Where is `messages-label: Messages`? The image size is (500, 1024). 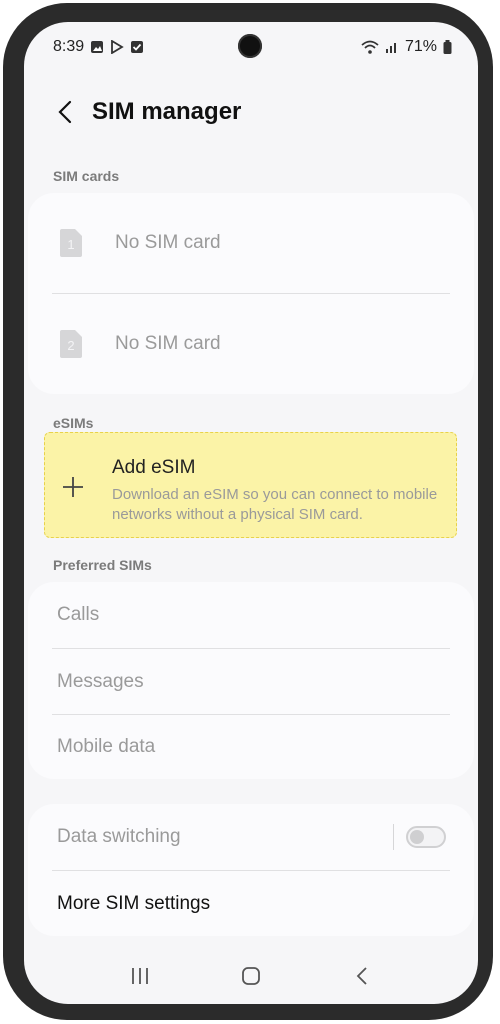 messages-label: Messages is located at coordinates (100, 681).